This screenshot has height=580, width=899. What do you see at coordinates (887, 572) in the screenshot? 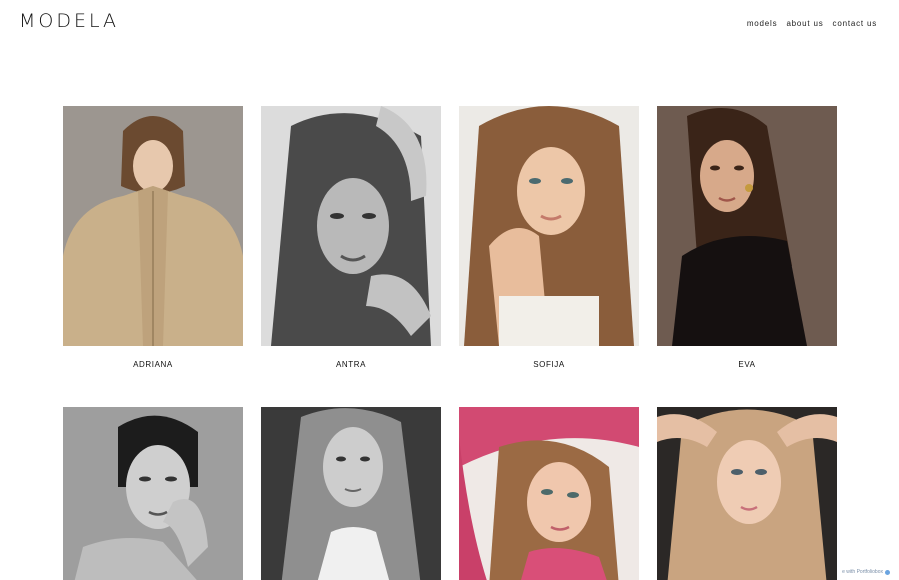
I see `info-icon` at bounding box center [887, 572].